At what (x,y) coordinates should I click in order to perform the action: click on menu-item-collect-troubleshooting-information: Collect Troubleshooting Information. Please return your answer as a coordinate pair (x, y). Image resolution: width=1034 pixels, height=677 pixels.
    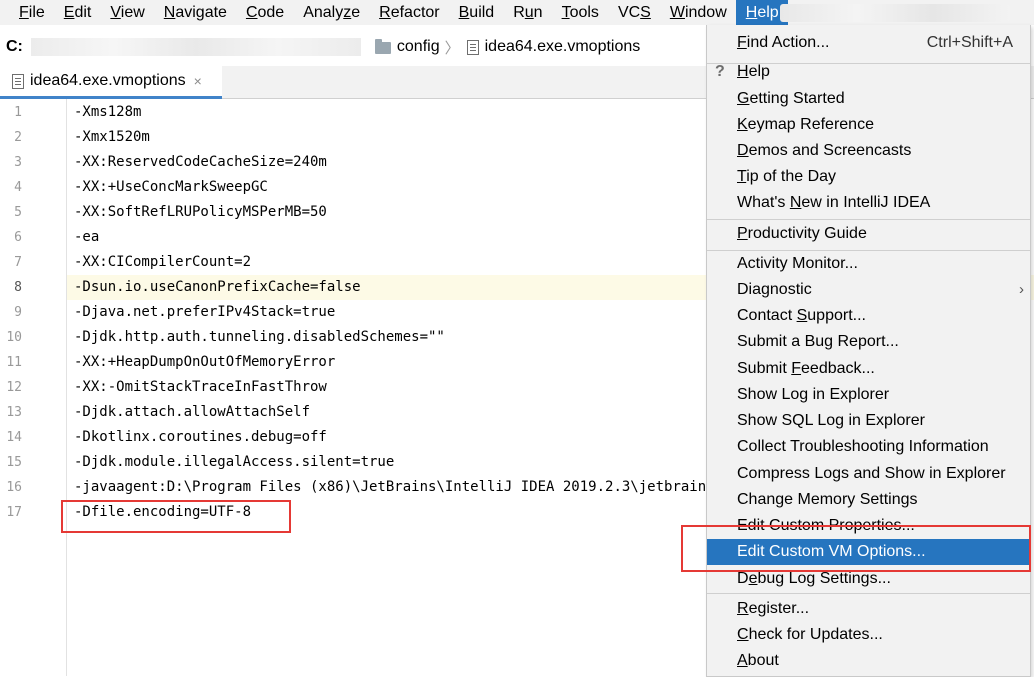
    Looking at the image, I should click on (868, 447).